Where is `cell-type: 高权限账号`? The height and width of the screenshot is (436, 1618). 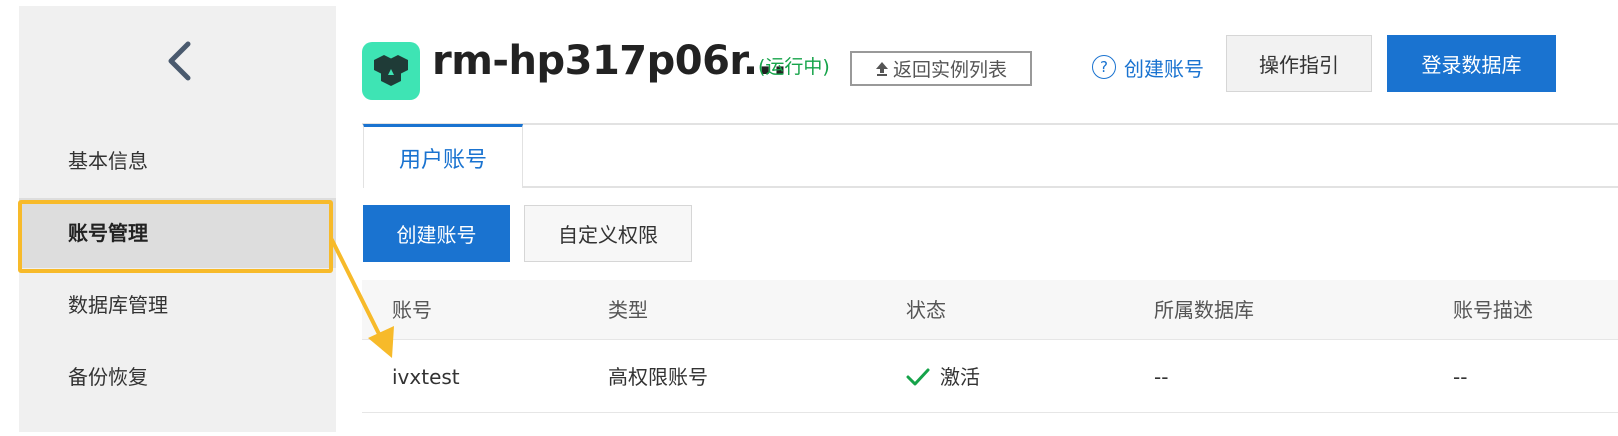 cell-type: 高权限账号 is located at coordinates (658, 377).